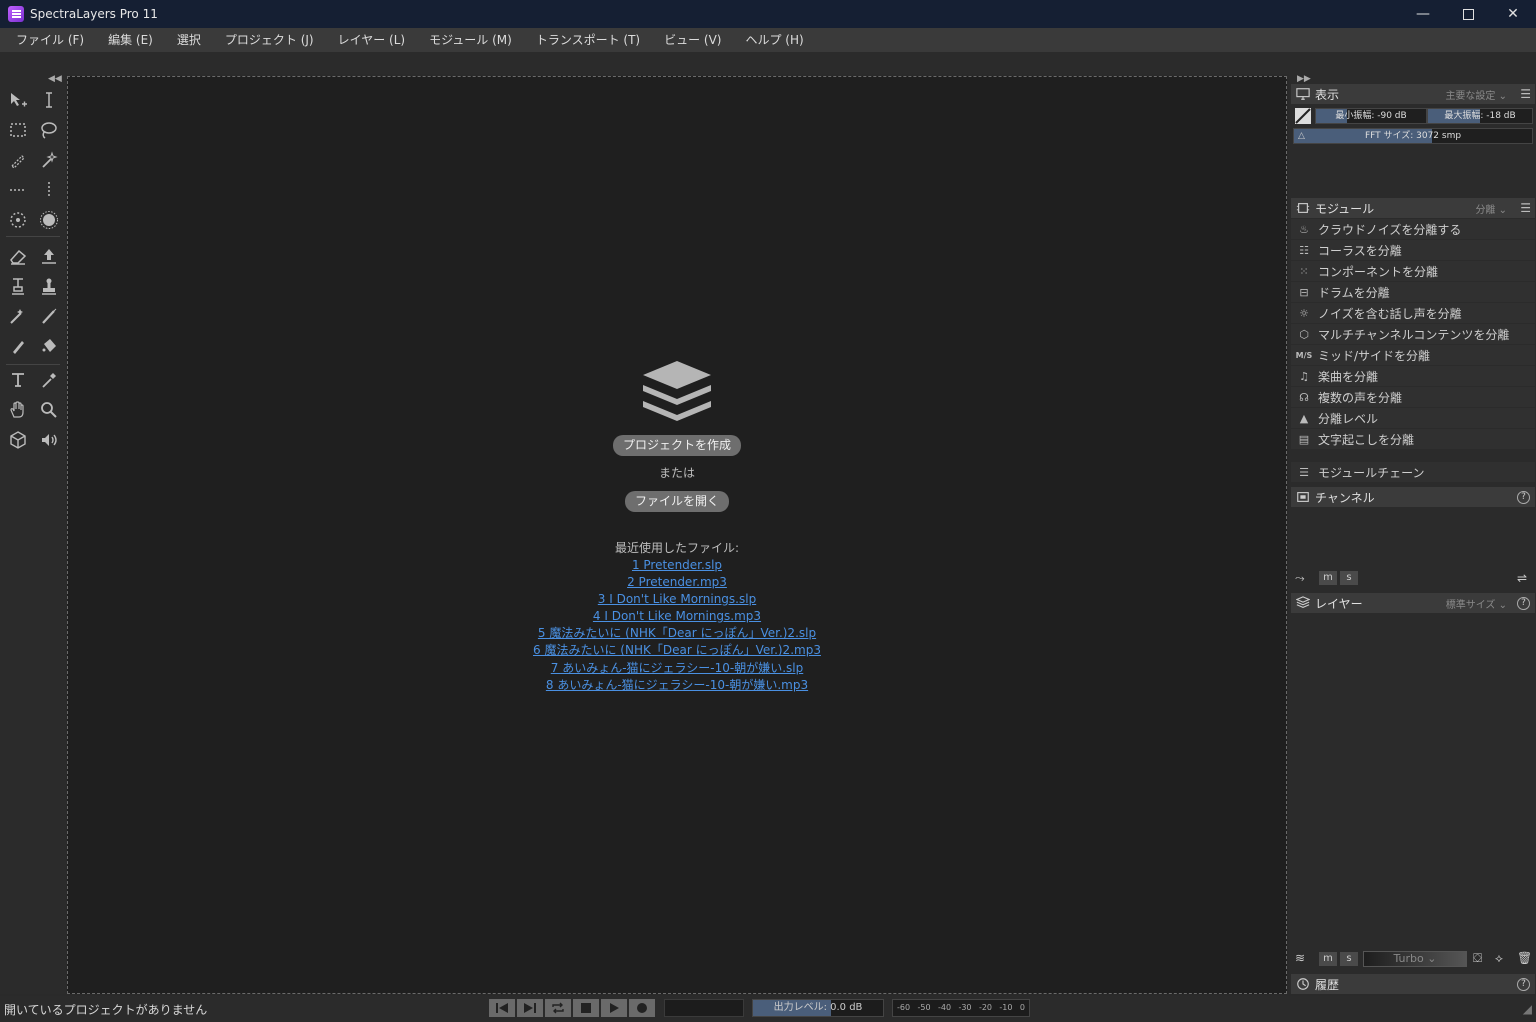  I want to click on brush-icon, so click(49, 316).